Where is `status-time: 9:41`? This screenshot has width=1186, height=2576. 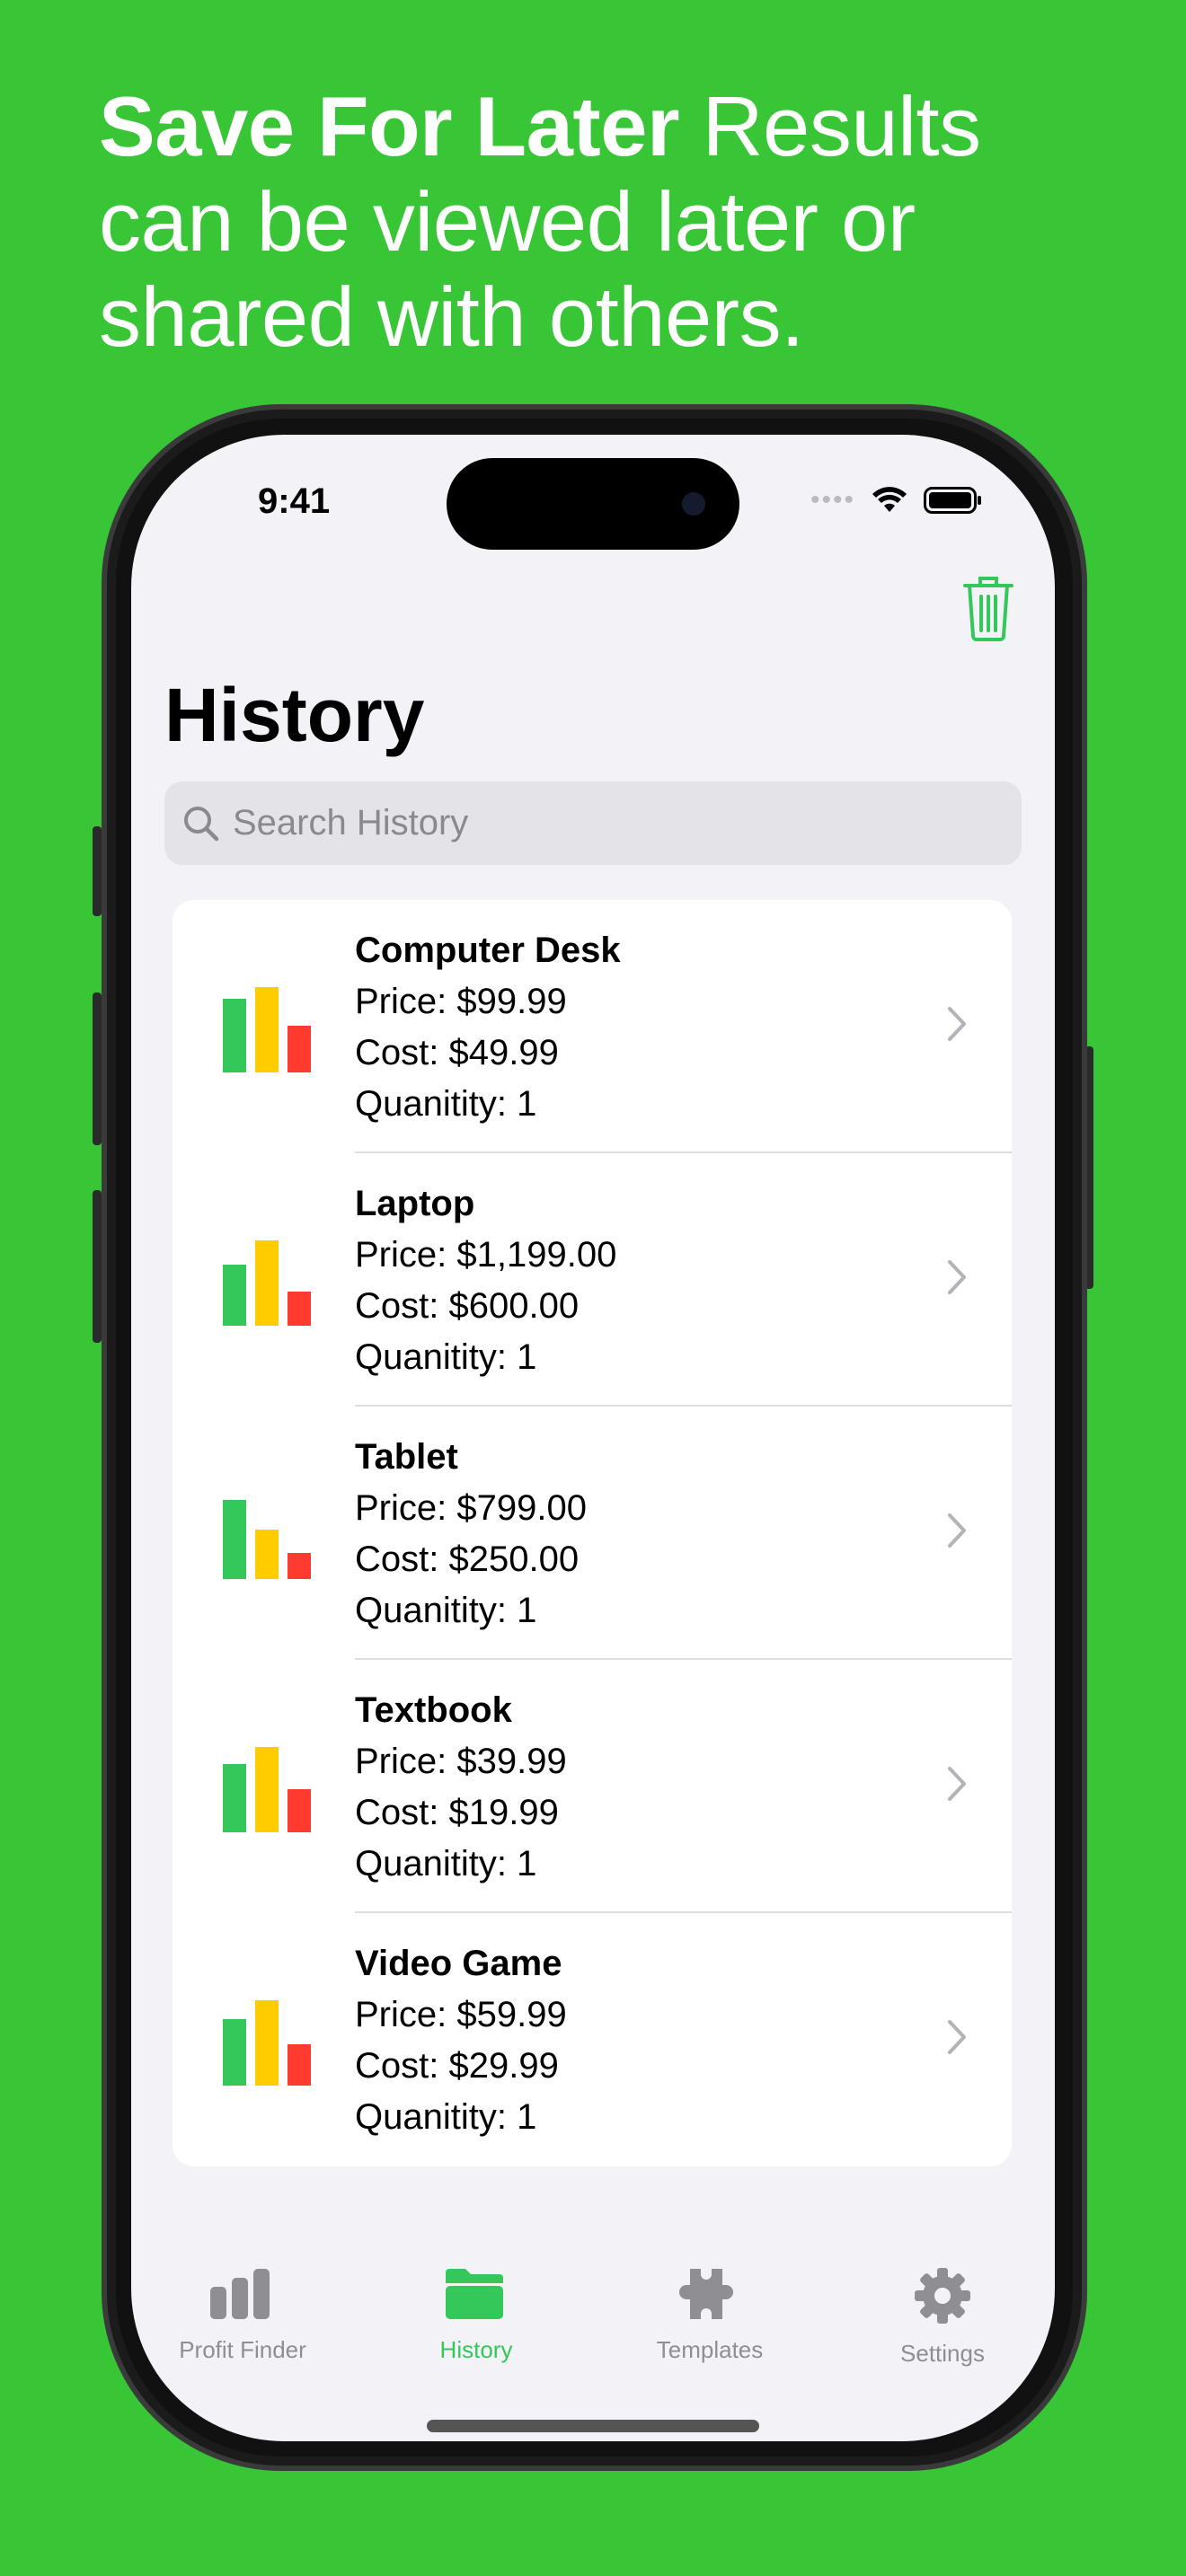 status-time: 9:41 is located at coordinates (294, 501).